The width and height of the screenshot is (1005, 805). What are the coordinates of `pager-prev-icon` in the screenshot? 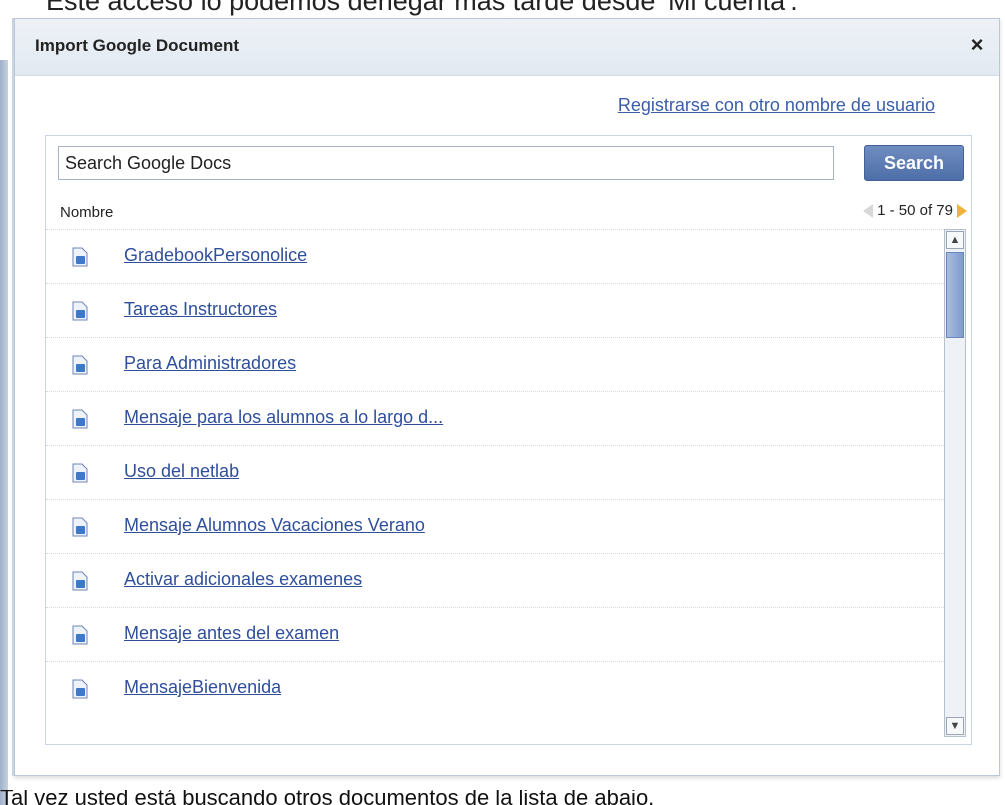 It's located at (868, 210).